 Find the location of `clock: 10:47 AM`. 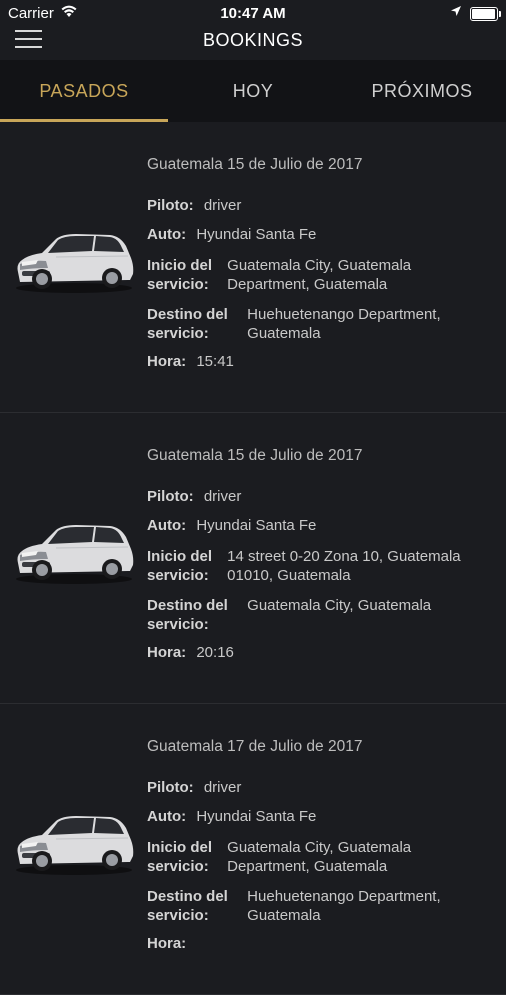

clock: 10:47 AM is located at coordinates (253, 13).